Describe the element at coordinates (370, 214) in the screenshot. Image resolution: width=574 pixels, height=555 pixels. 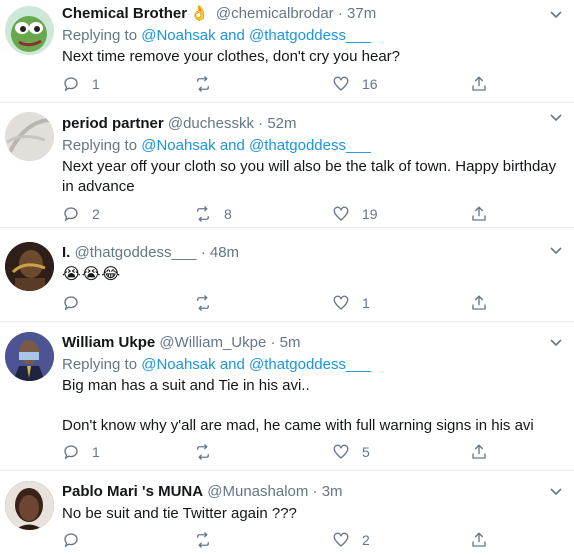
I see `like-count: 19` at that location.